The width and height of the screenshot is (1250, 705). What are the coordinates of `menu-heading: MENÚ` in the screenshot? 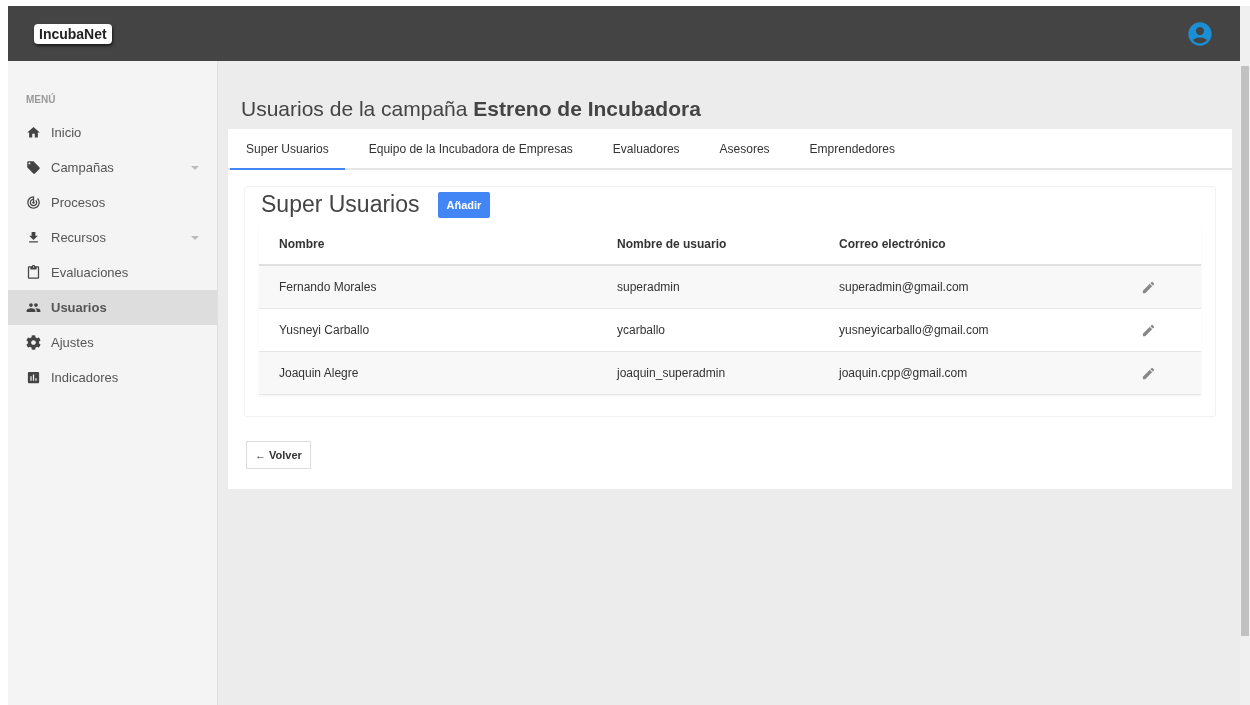 It's located at (41, 100).